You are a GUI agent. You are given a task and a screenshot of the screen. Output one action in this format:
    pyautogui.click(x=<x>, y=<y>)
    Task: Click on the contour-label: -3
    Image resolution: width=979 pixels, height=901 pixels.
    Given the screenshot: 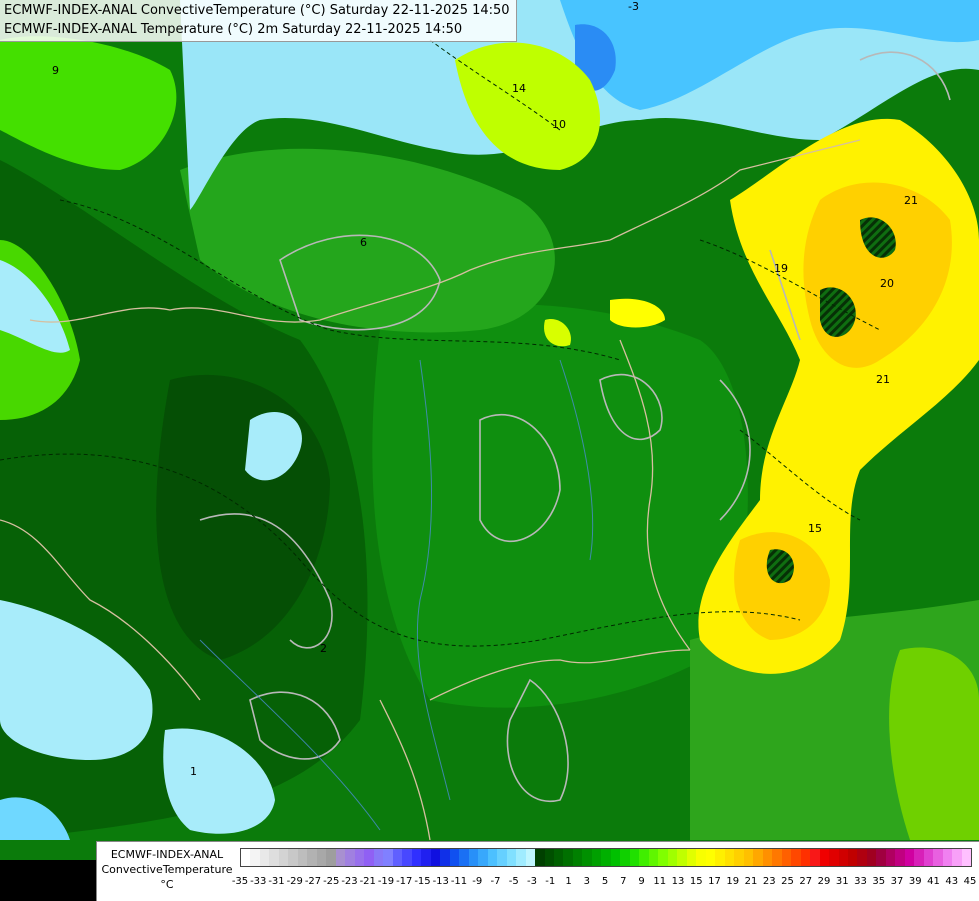 What is the action you would take?
    pyautogui.click(x=633, y=6)
    